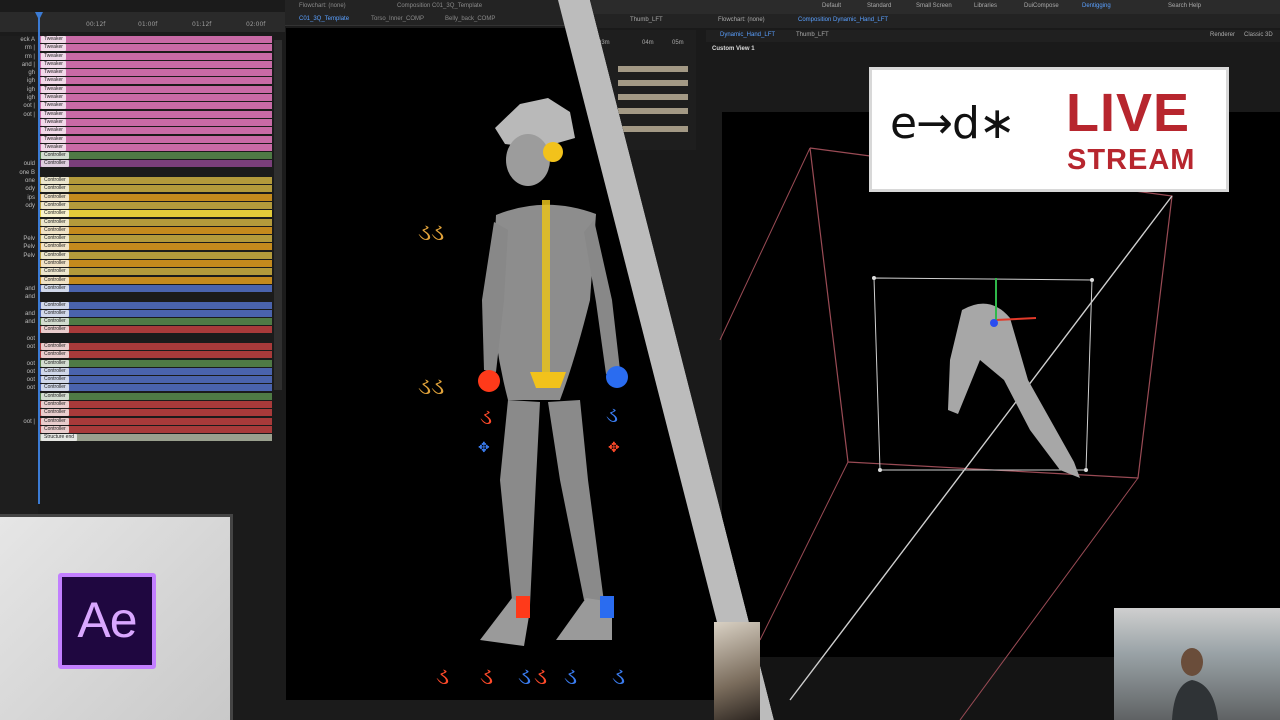  I want to click on hand-model, so click(1014, 390).